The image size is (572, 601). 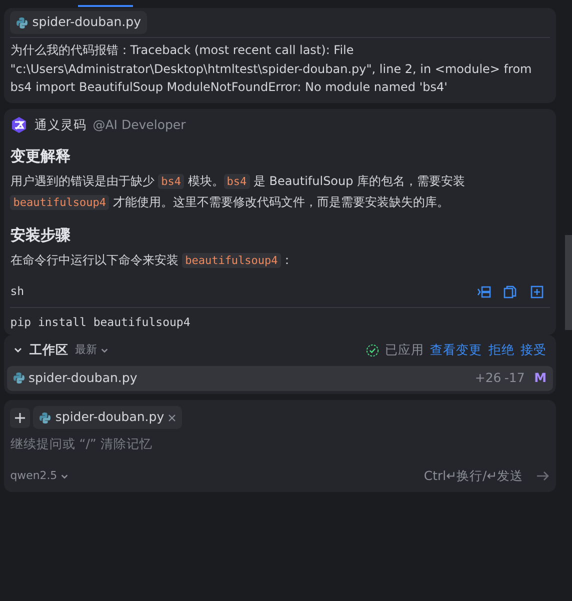 I want to click on close-icon, so click(x=172, y=418).